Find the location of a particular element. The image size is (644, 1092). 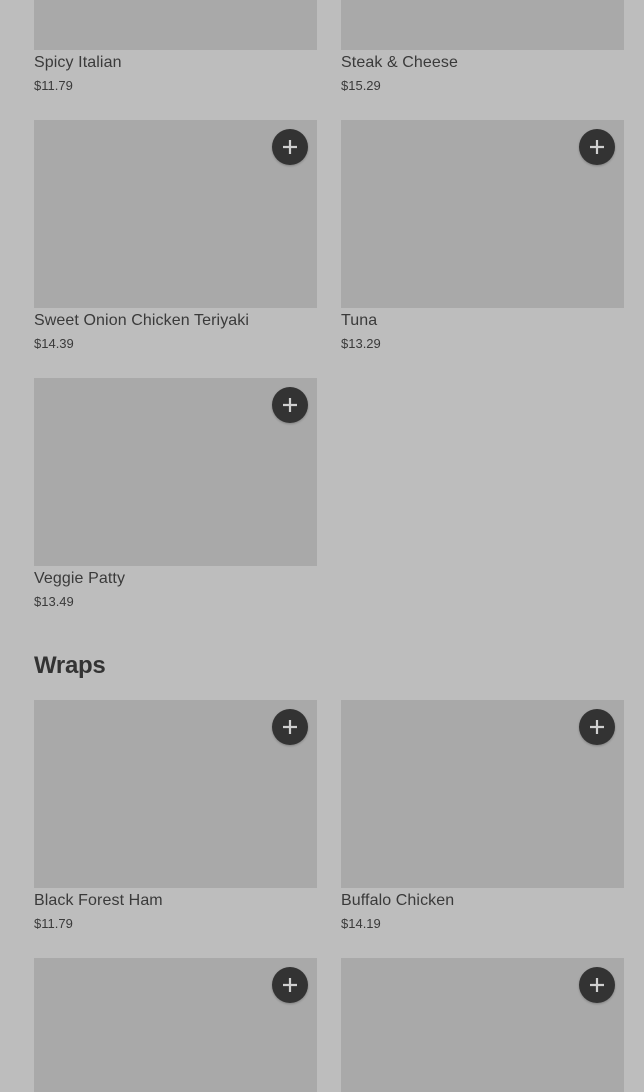

item-name: Veggie Patty is located at coordinates (80, 578).